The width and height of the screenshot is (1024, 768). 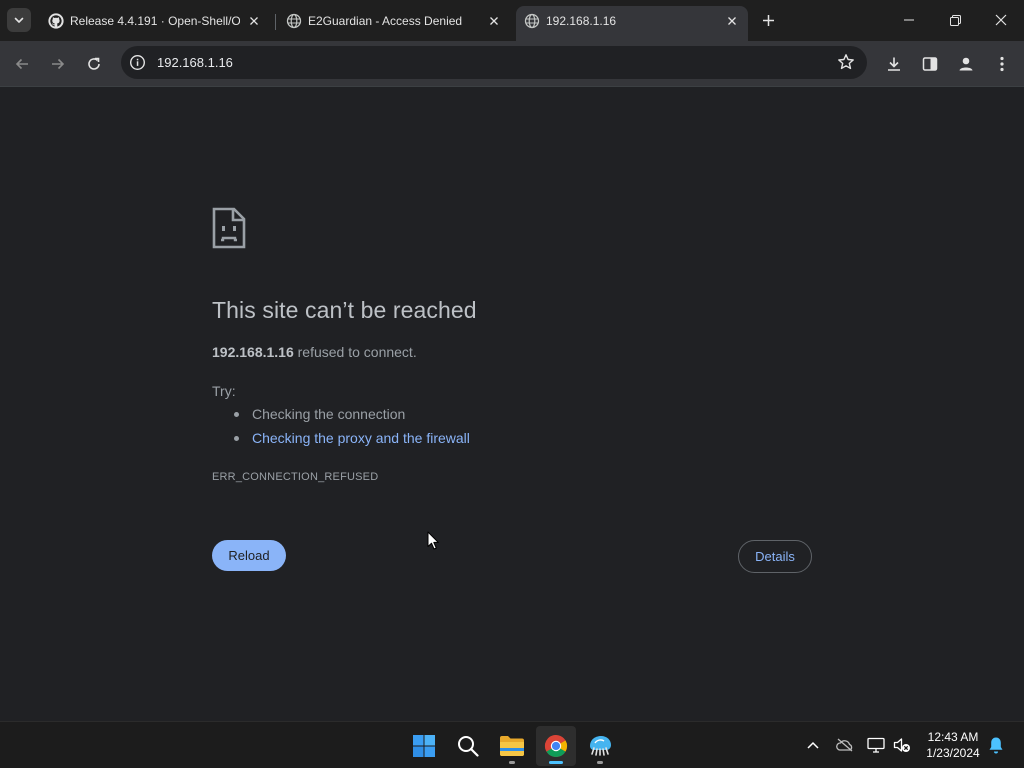 I want to click on error-title: This site can’t be reached, so click(x=344, y=310).